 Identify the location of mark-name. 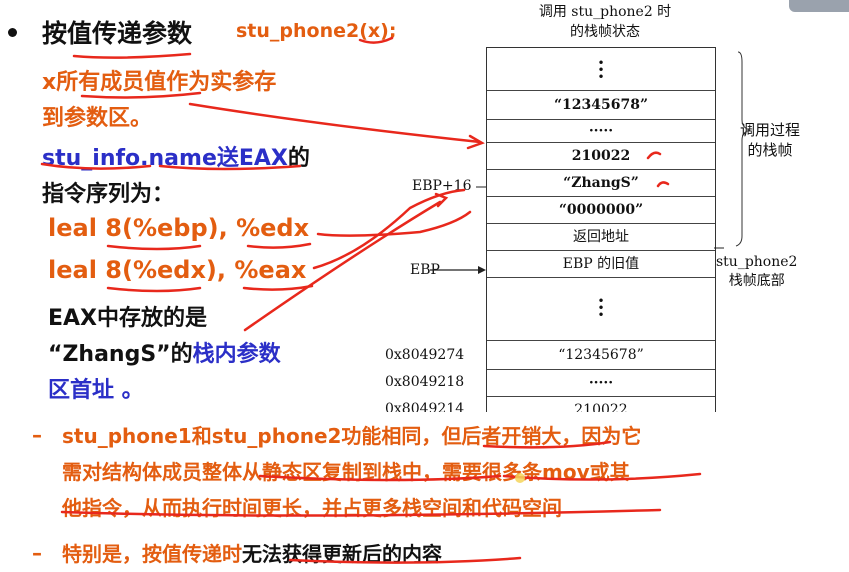
(663, 184).